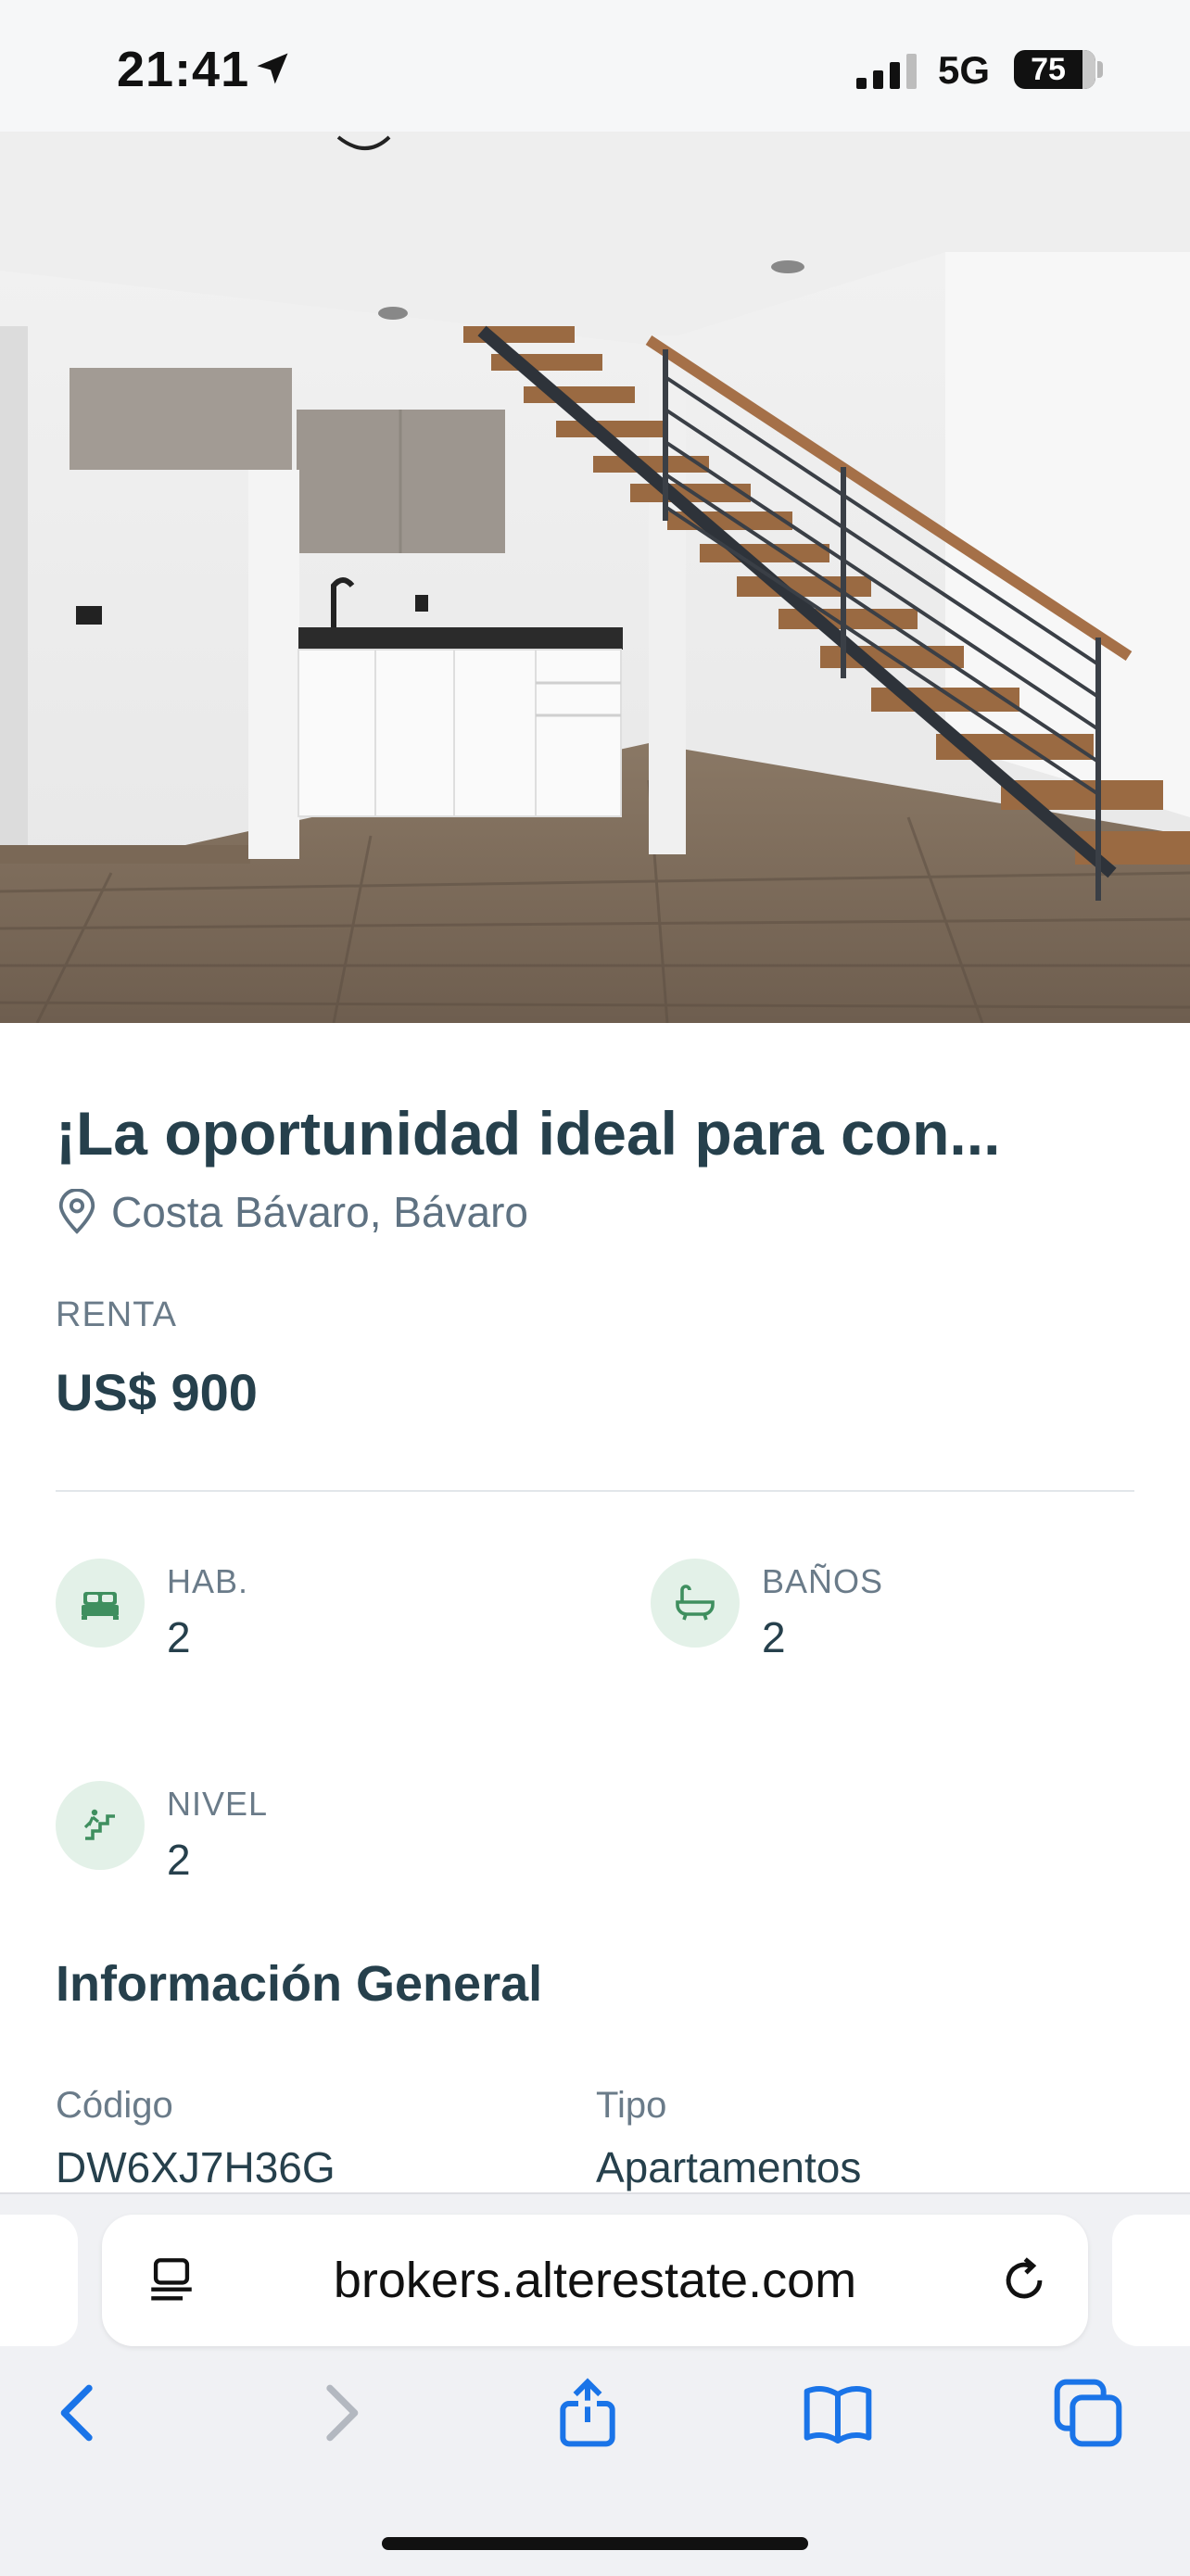 This screenshot has height=2576, width=1190. I want to click on bookmarks-icon, so click(838, 2413).